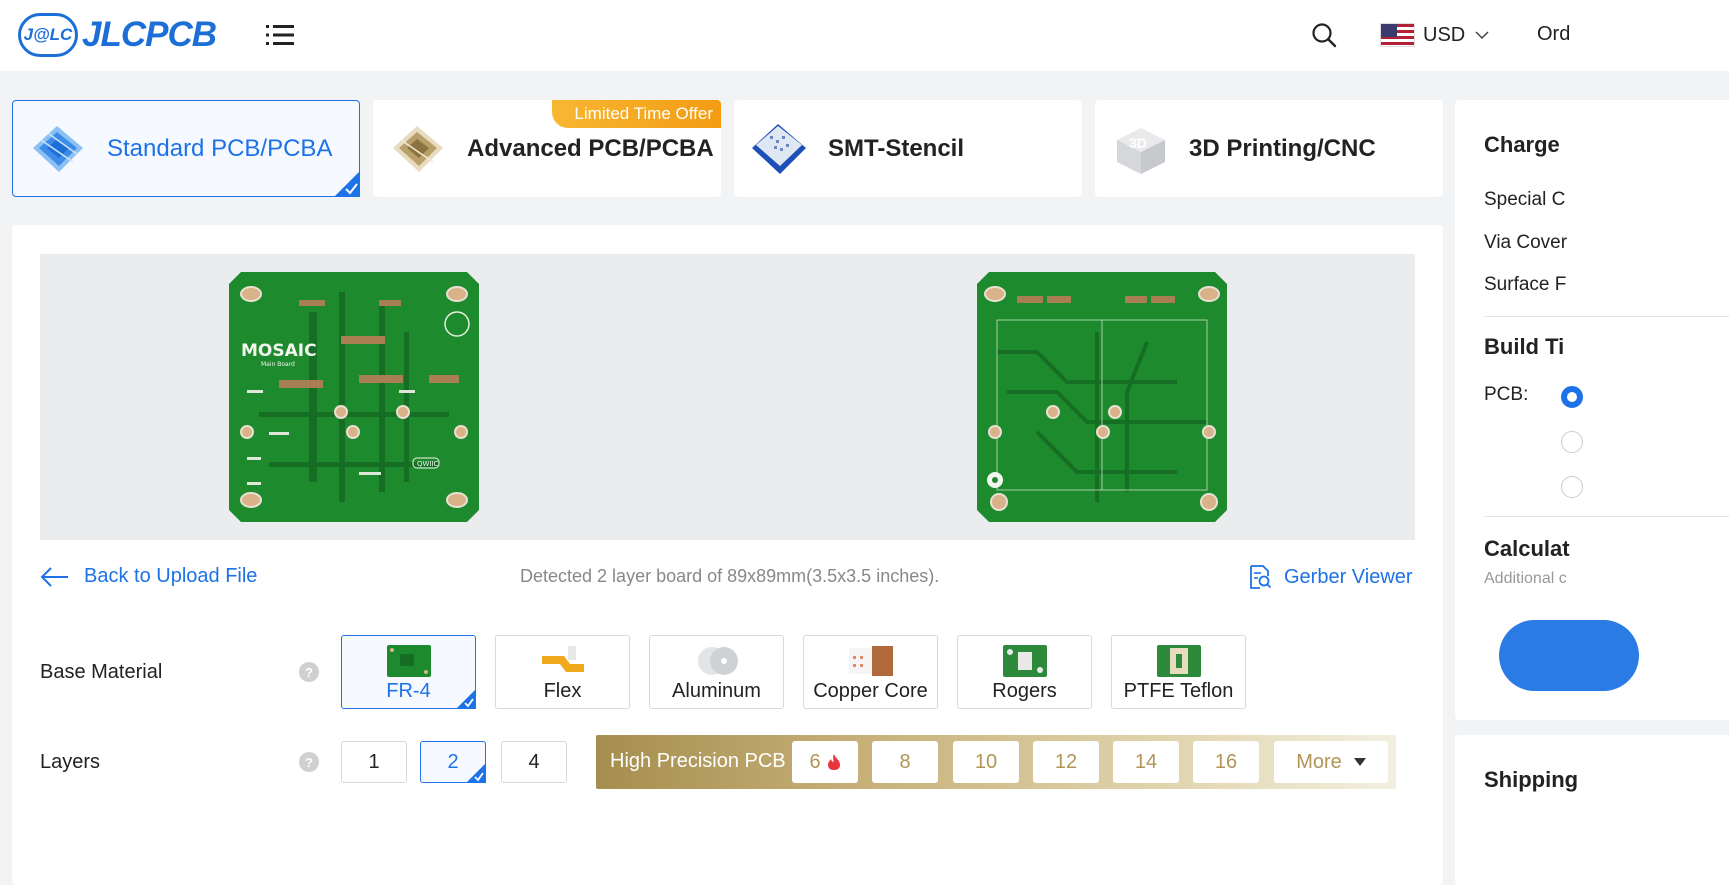 The image size is (1729, 885). What do you see at coordinates (428, 464) in the screenshot?
I see `board-qwiic-tag: QWIIC` at bounding box center [428, 464].